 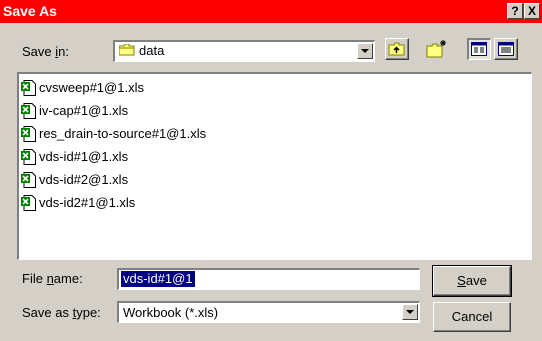 I want to click on file-name-text: res_drain-to-source#1@1.xls, so click(x=123, y=133).